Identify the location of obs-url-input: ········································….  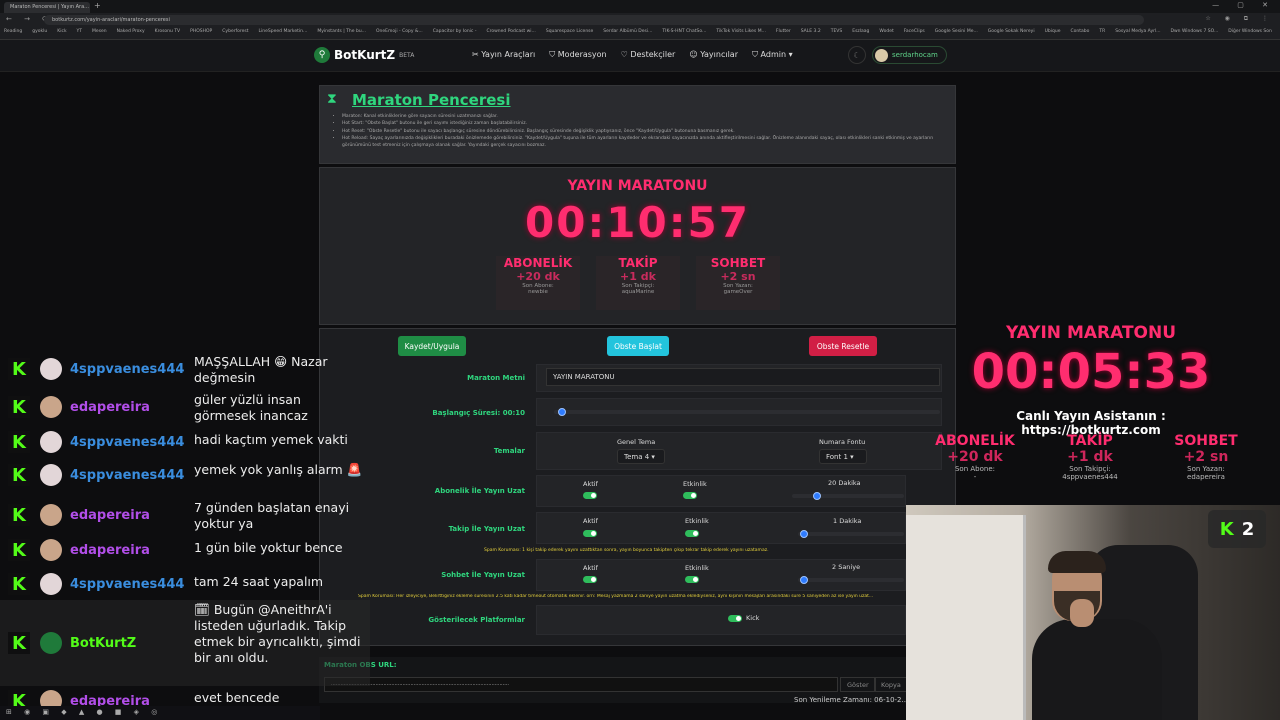
(581, 684).